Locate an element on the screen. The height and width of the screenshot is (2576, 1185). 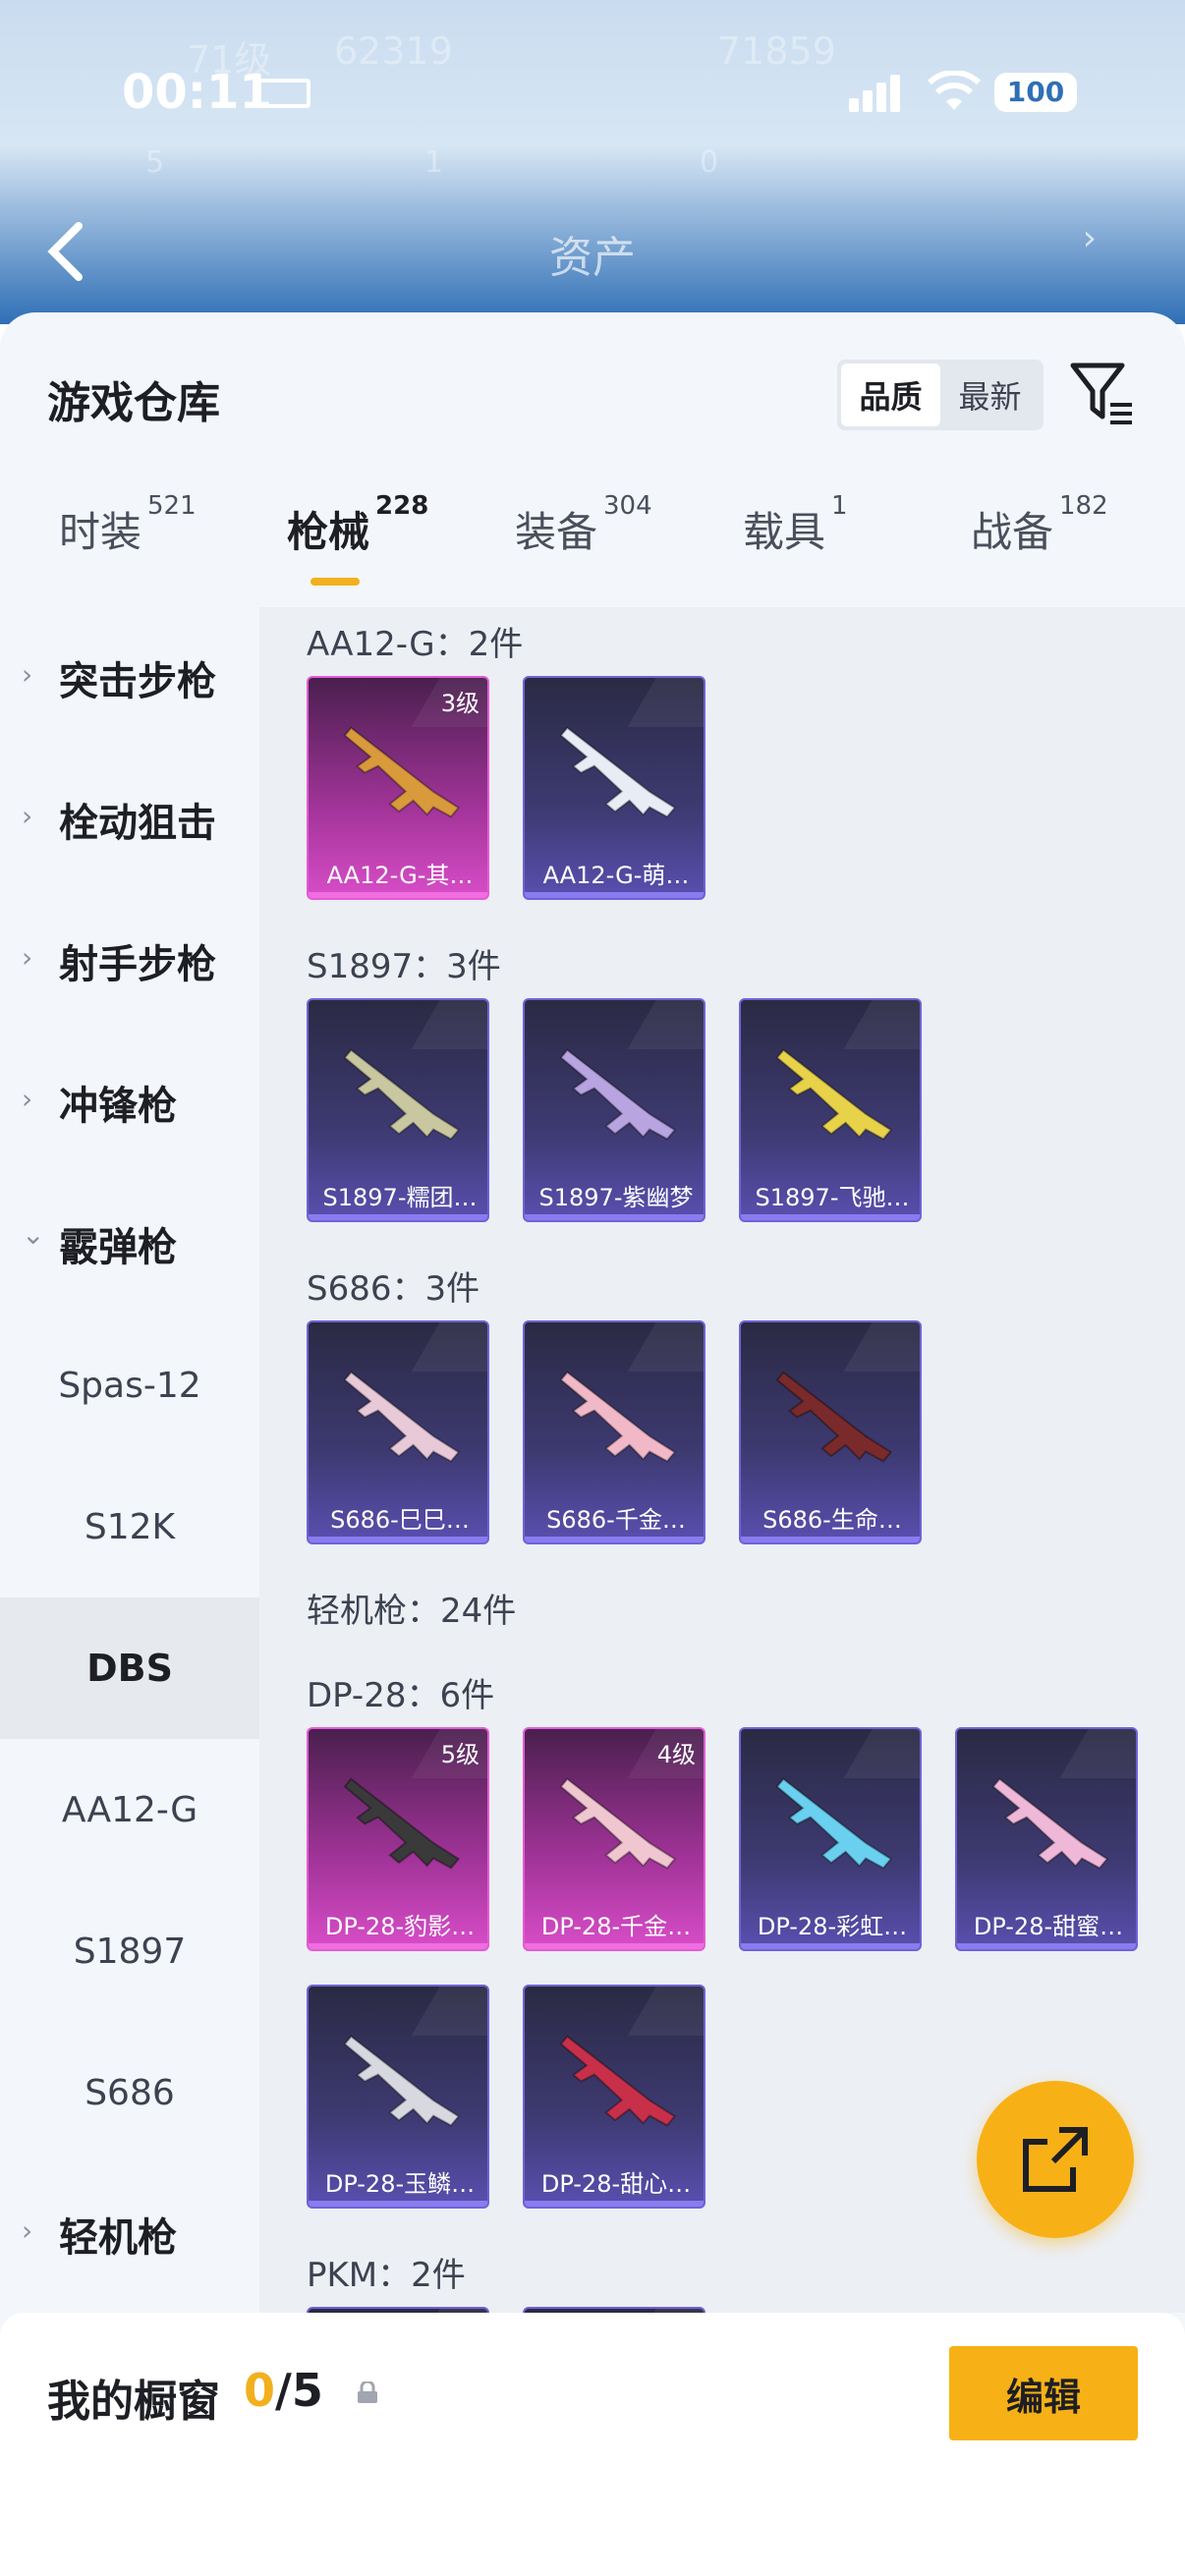
sheet-title: 游戏仓库 is located at coordinates (134, 403).